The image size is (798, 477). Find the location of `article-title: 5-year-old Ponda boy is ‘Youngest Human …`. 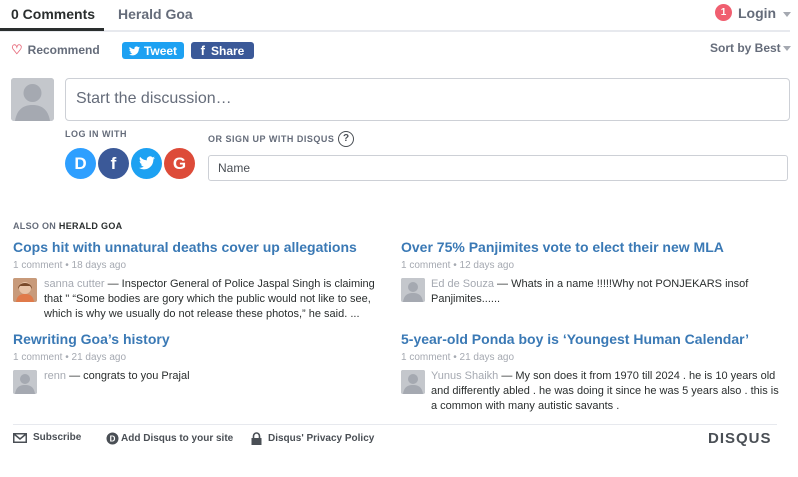

article-title: 5-year-old Ponda boy is ‘Youngest Human … is located at coordinates (575, 339).